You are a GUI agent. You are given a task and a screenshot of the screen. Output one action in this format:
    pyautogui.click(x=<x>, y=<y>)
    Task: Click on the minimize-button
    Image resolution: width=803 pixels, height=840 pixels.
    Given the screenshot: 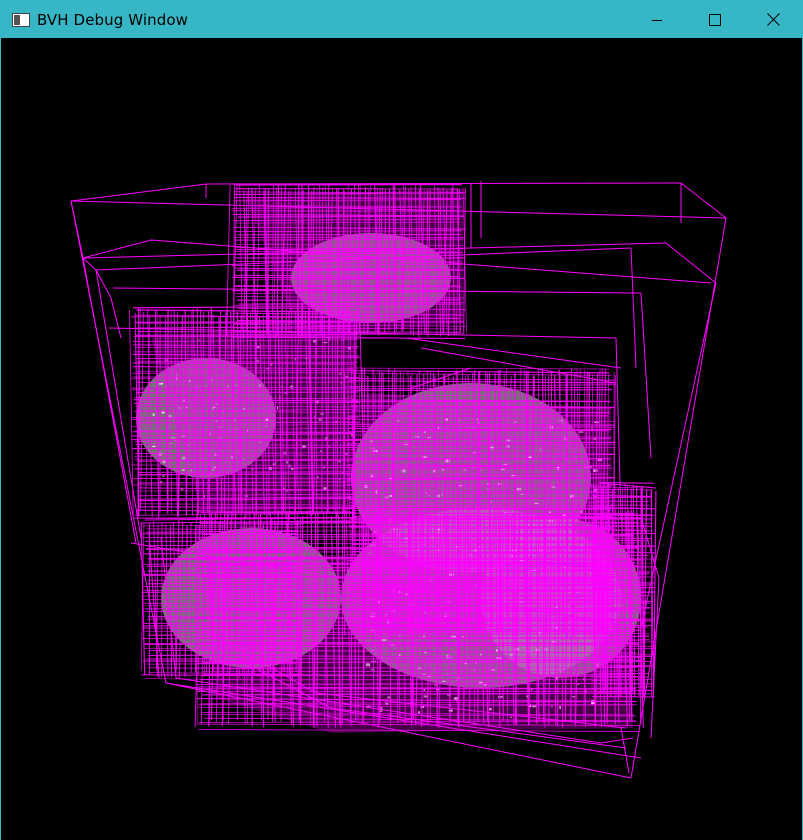 What is the action you would take?
    pyautogui.click(x=657, y=19)
    